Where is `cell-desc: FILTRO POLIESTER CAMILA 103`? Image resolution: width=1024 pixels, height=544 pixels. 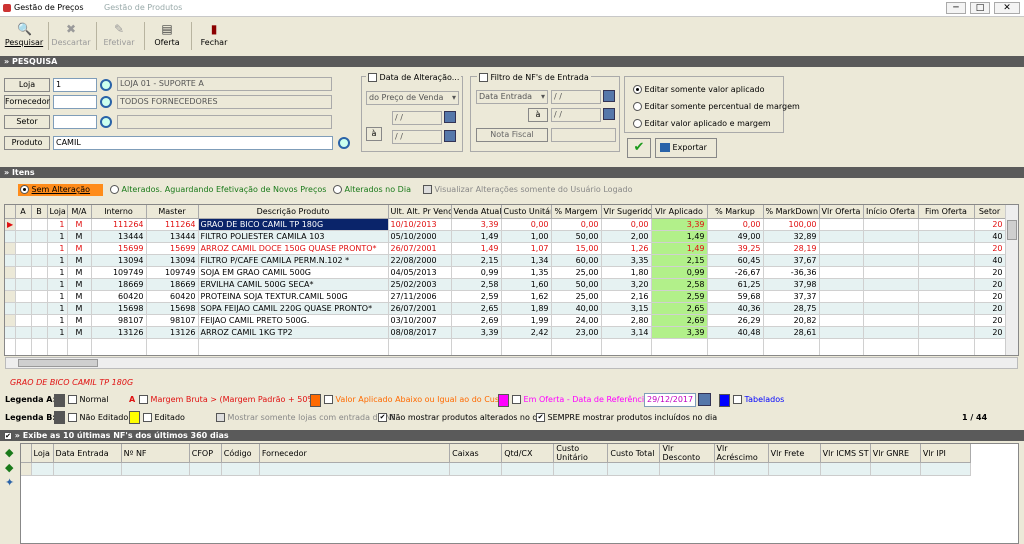
cell-desc: FILTRO POLIESTER CAMILA 103 is located at coordinates (293, 236).